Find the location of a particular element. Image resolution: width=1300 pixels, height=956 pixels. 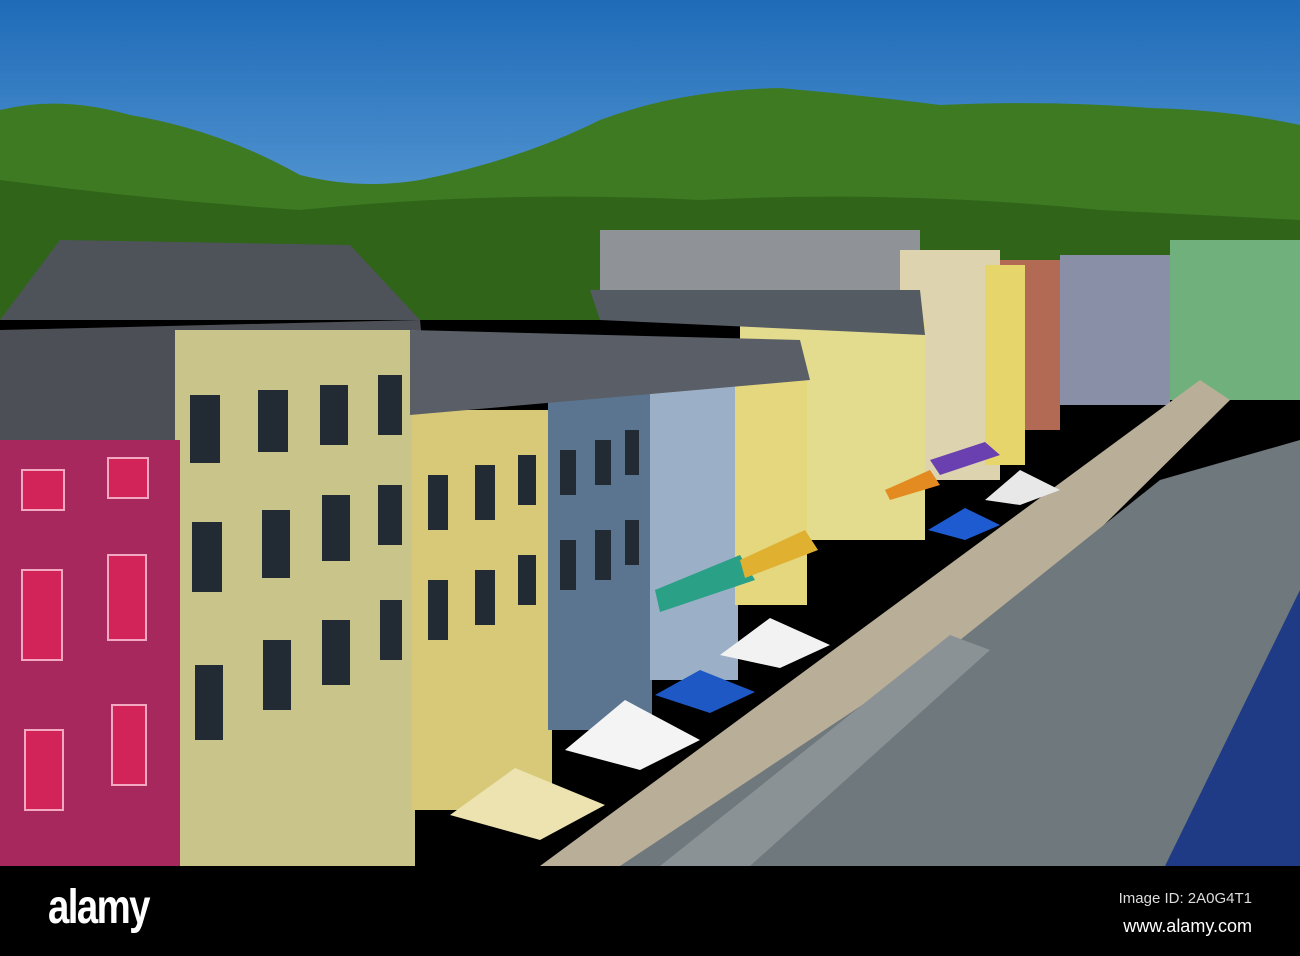

alamy-logo: alamy is located at coordinates (99, 907).